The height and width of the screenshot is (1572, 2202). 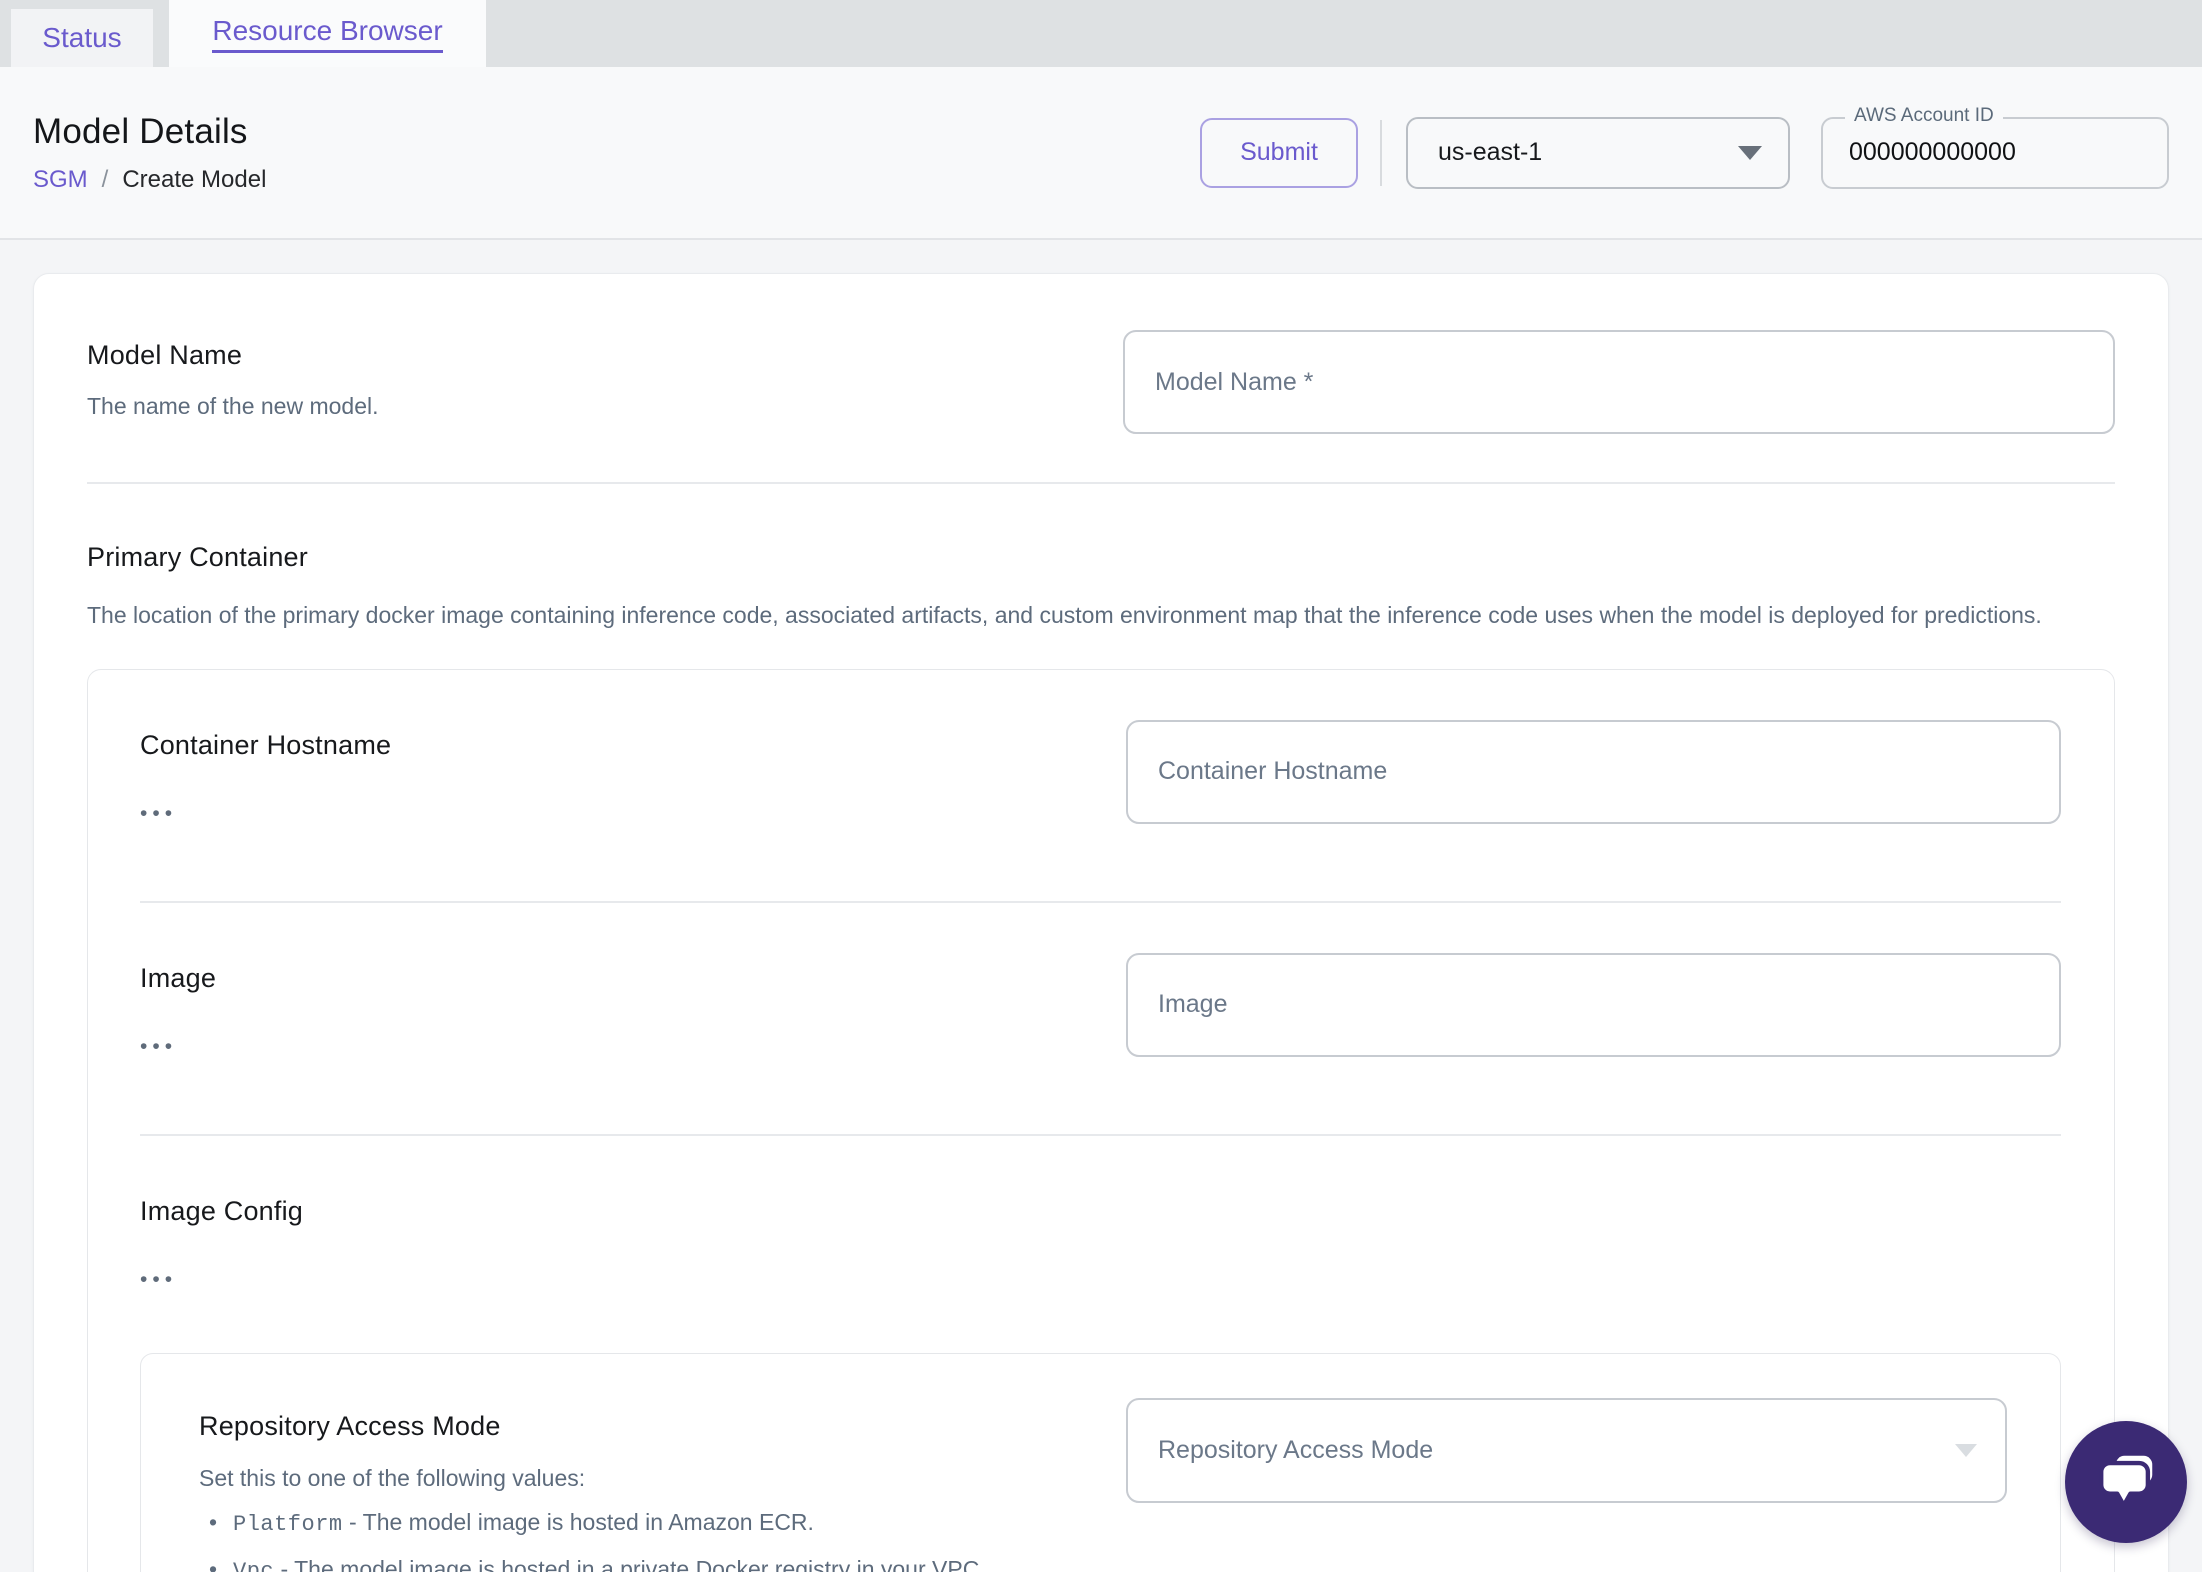 I want to click on model-name-info: Model Name The name of the new model., so click(x=233, y=375).